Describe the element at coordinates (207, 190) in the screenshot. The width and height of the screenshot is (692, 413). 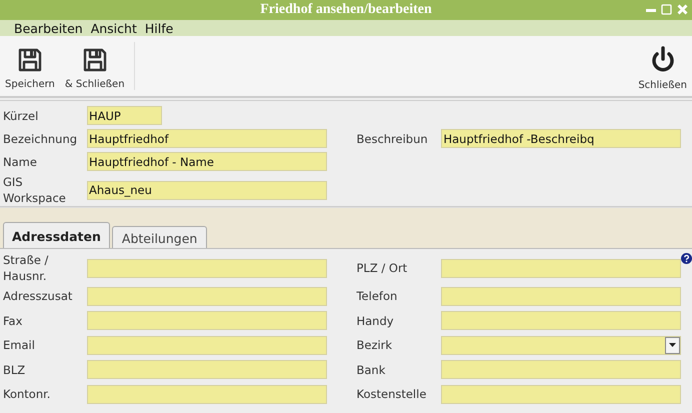
I see `text-field: Ahaus_neu` at that location.